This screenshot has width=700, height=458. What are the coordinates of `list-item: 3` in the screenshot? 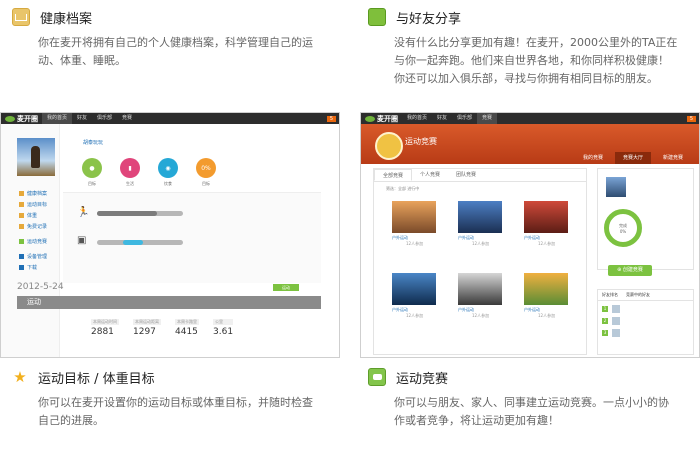 It's located at (647, 333).